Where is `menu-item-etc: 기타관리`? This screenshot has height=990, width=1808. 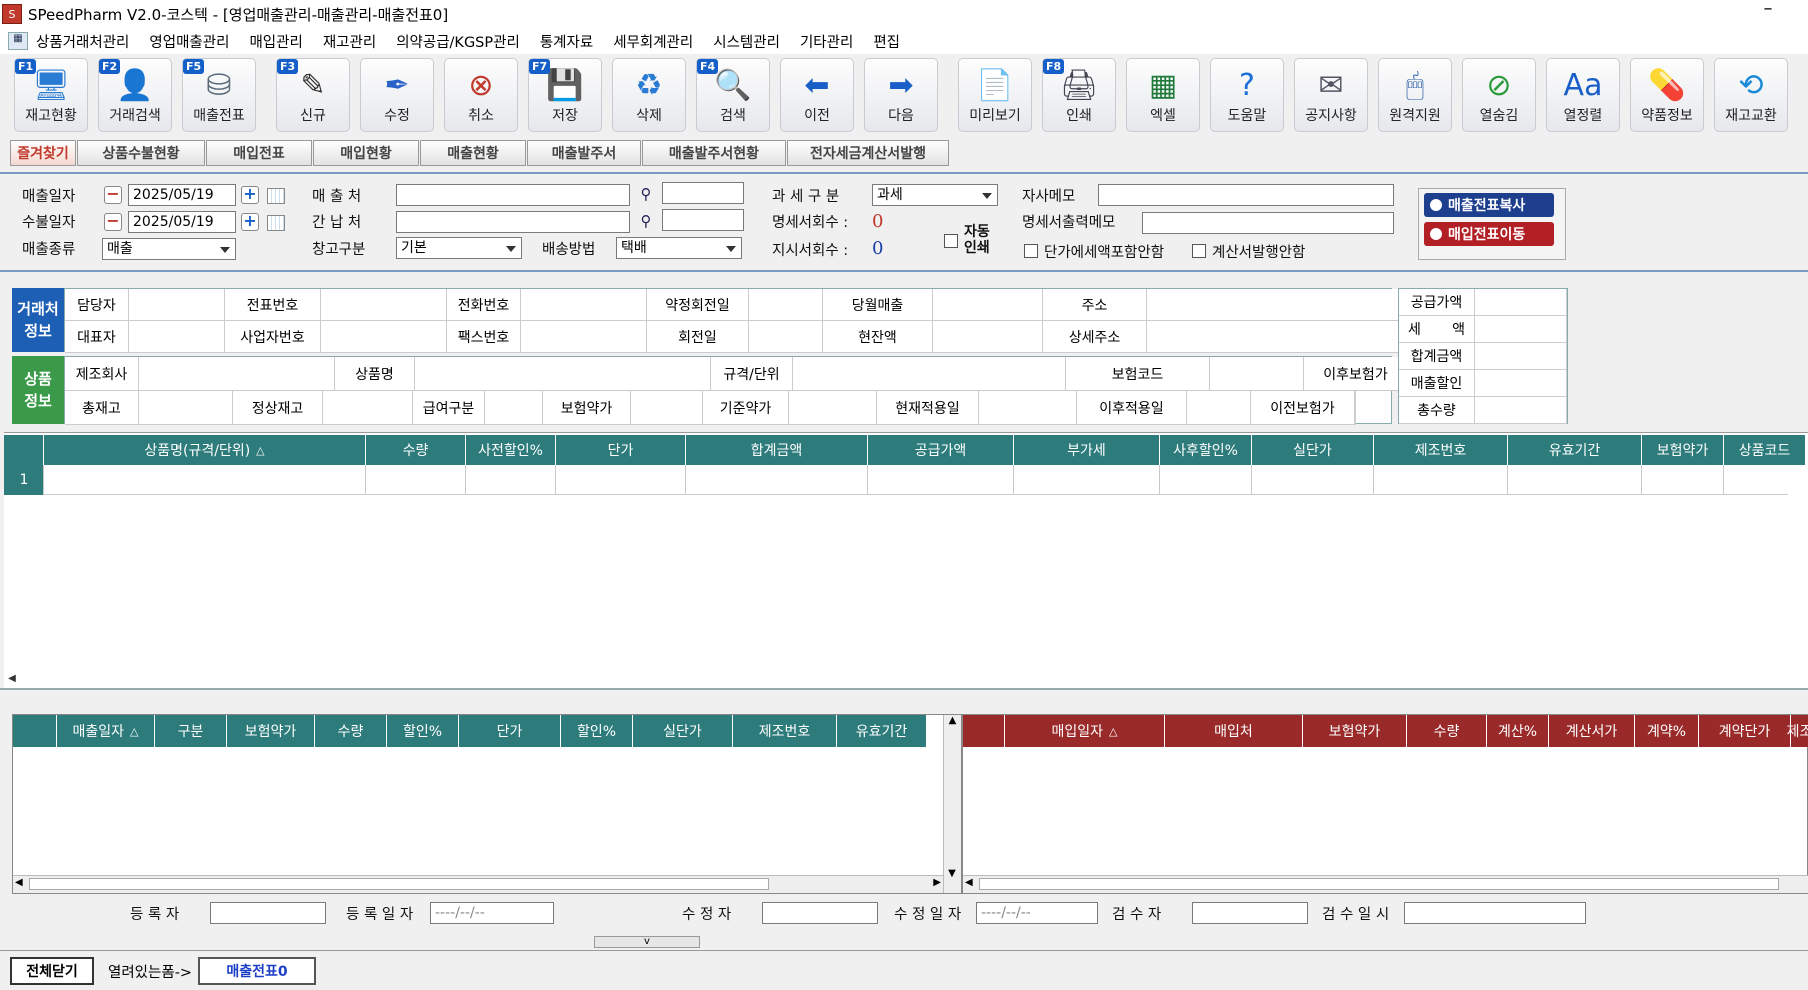
menu-item-etc: 기타관리 is located at coordinates (826, 41).